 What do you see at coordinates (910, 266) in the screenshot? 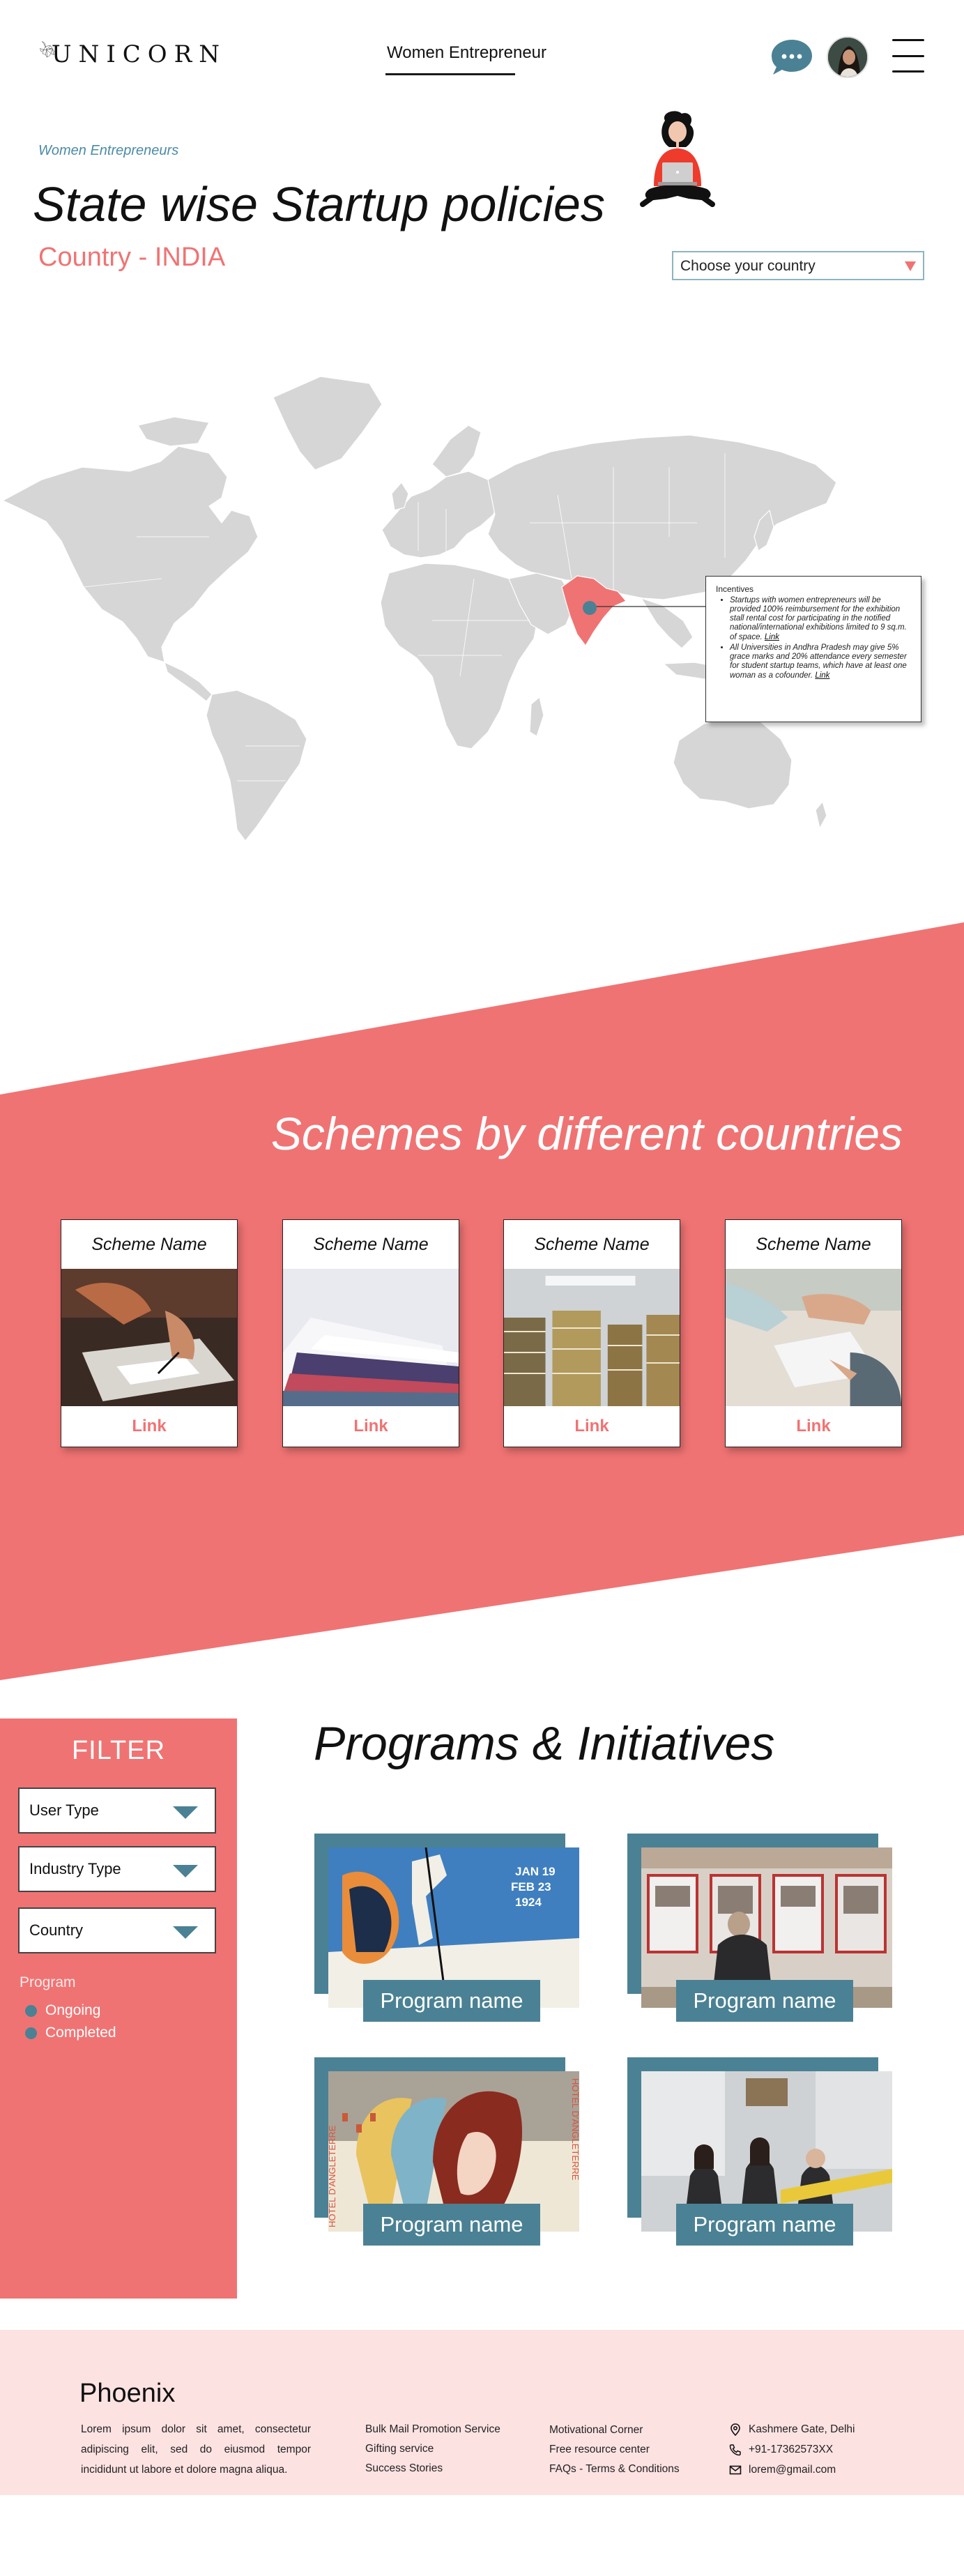
I see `dropdown-caret-icon` at bounding box center [910, 266].